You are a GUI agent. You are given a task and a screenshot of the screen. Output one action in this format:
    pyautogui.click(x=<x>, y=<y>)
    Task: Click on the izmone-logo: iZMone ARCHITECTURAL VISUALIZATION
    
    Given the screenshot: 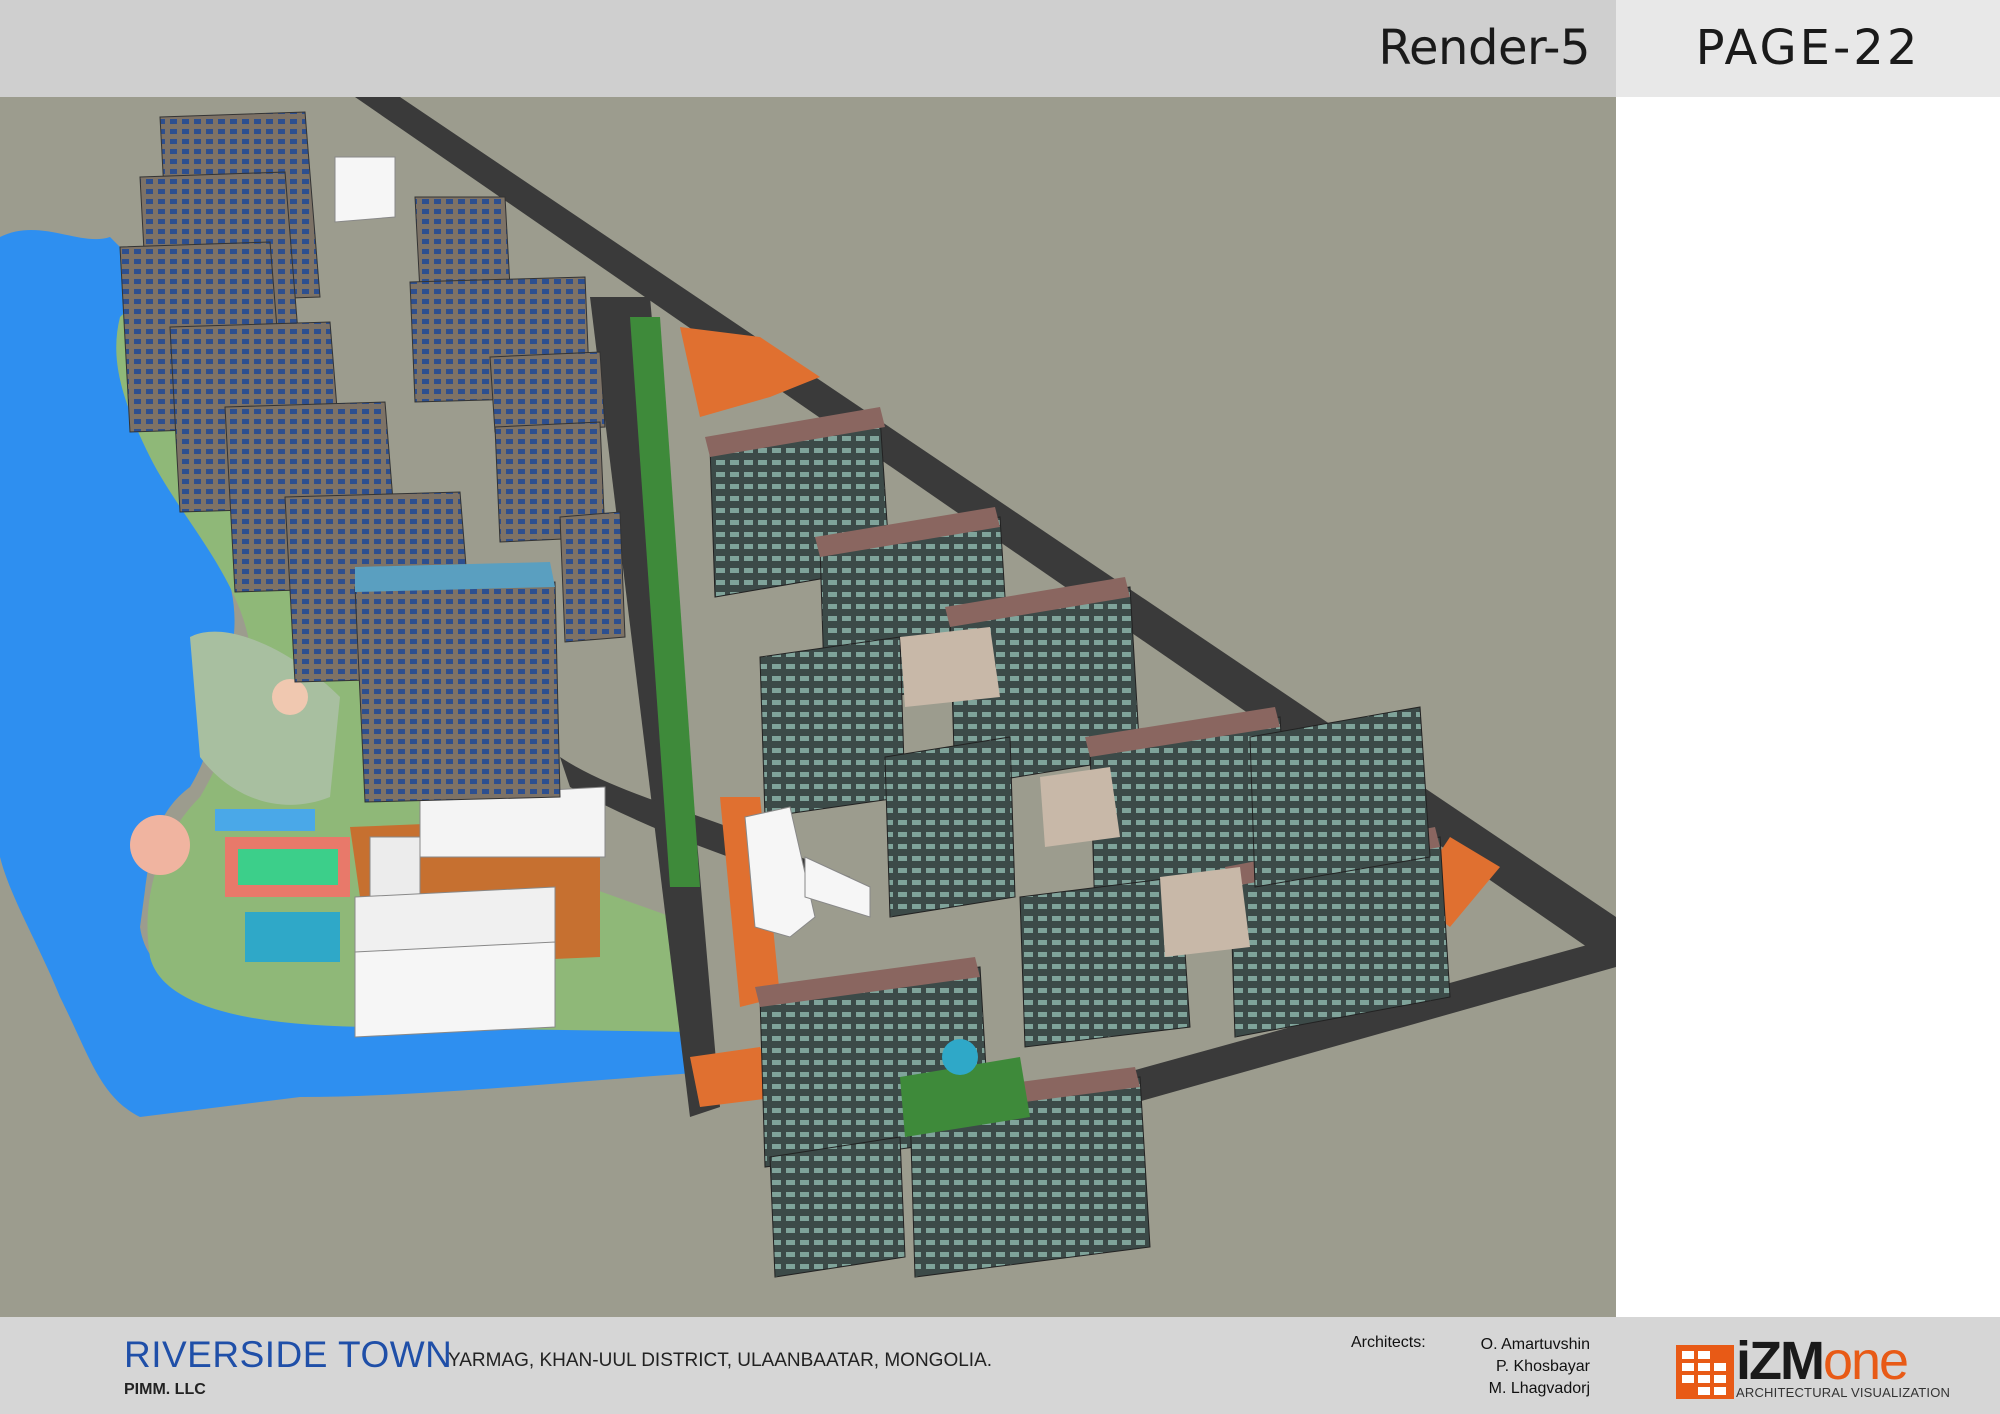 What is the action you would take?
    pyautogui.click(x=1822, y=1367)
    